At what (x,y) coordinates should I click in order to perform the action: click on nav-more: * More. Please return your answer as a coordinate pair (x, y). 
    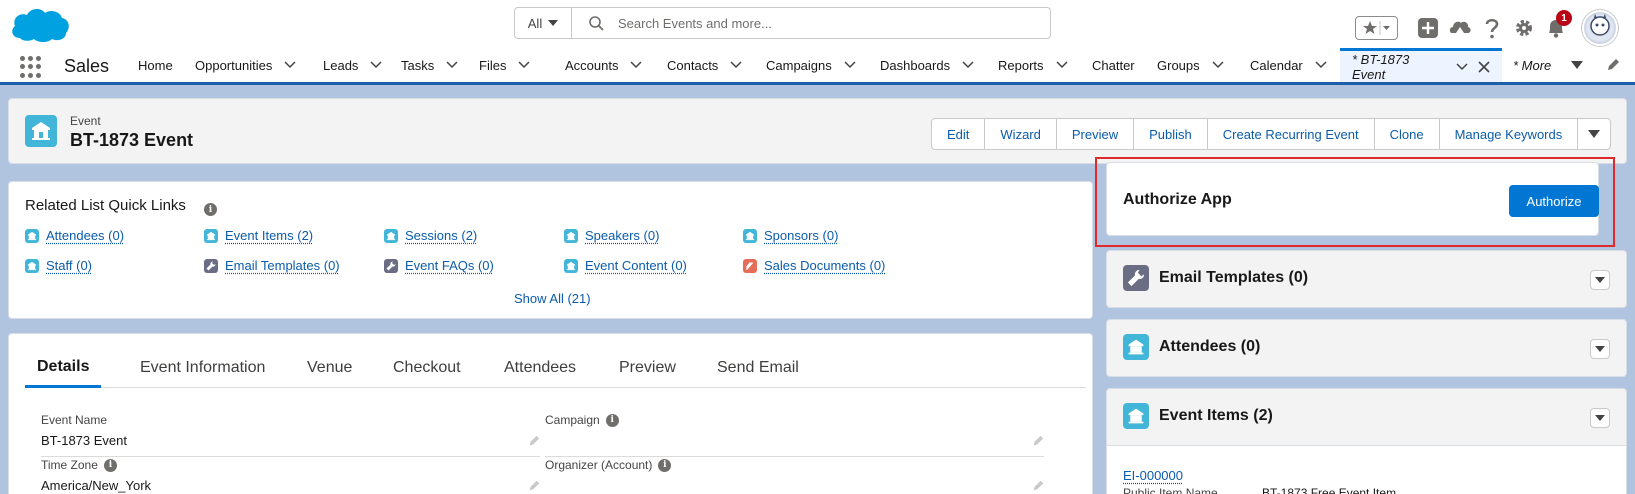
    Looking at the image, I should click on (1548, 65).